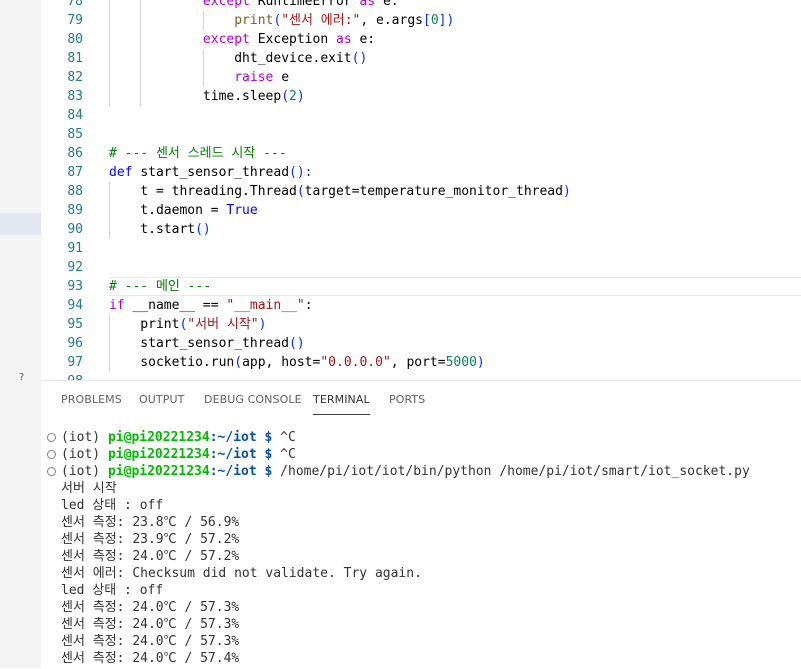 The height and width of the screenshot is (669, 801). What do you see at coordinates (75, 96) in the screenshot?
I see `line-number: 83` at bounding box center [75, 96].